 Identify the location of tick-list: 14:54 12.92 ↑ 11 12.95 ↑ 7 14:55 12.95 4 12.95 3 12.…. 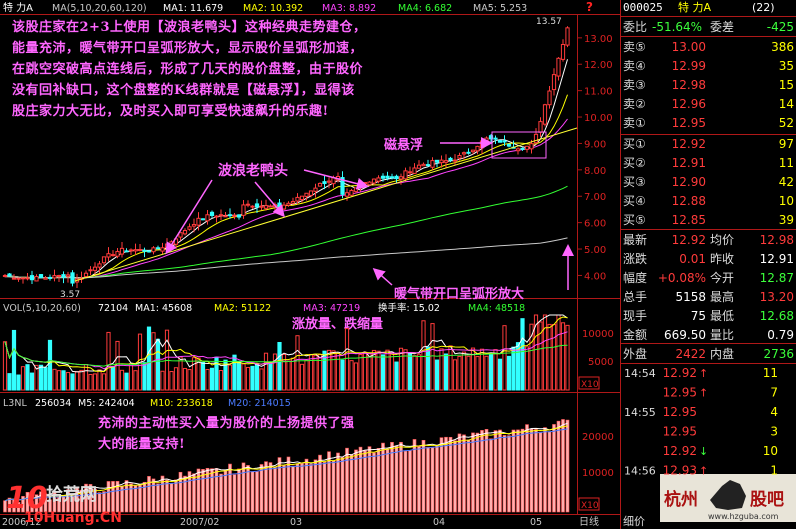
(701, 422).